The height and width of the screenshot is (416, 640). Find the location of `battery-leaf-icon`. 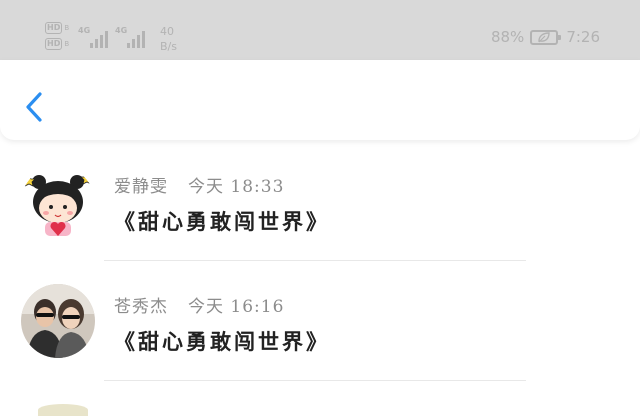

battery-leaf-icon is located at coordinates (546, 37).